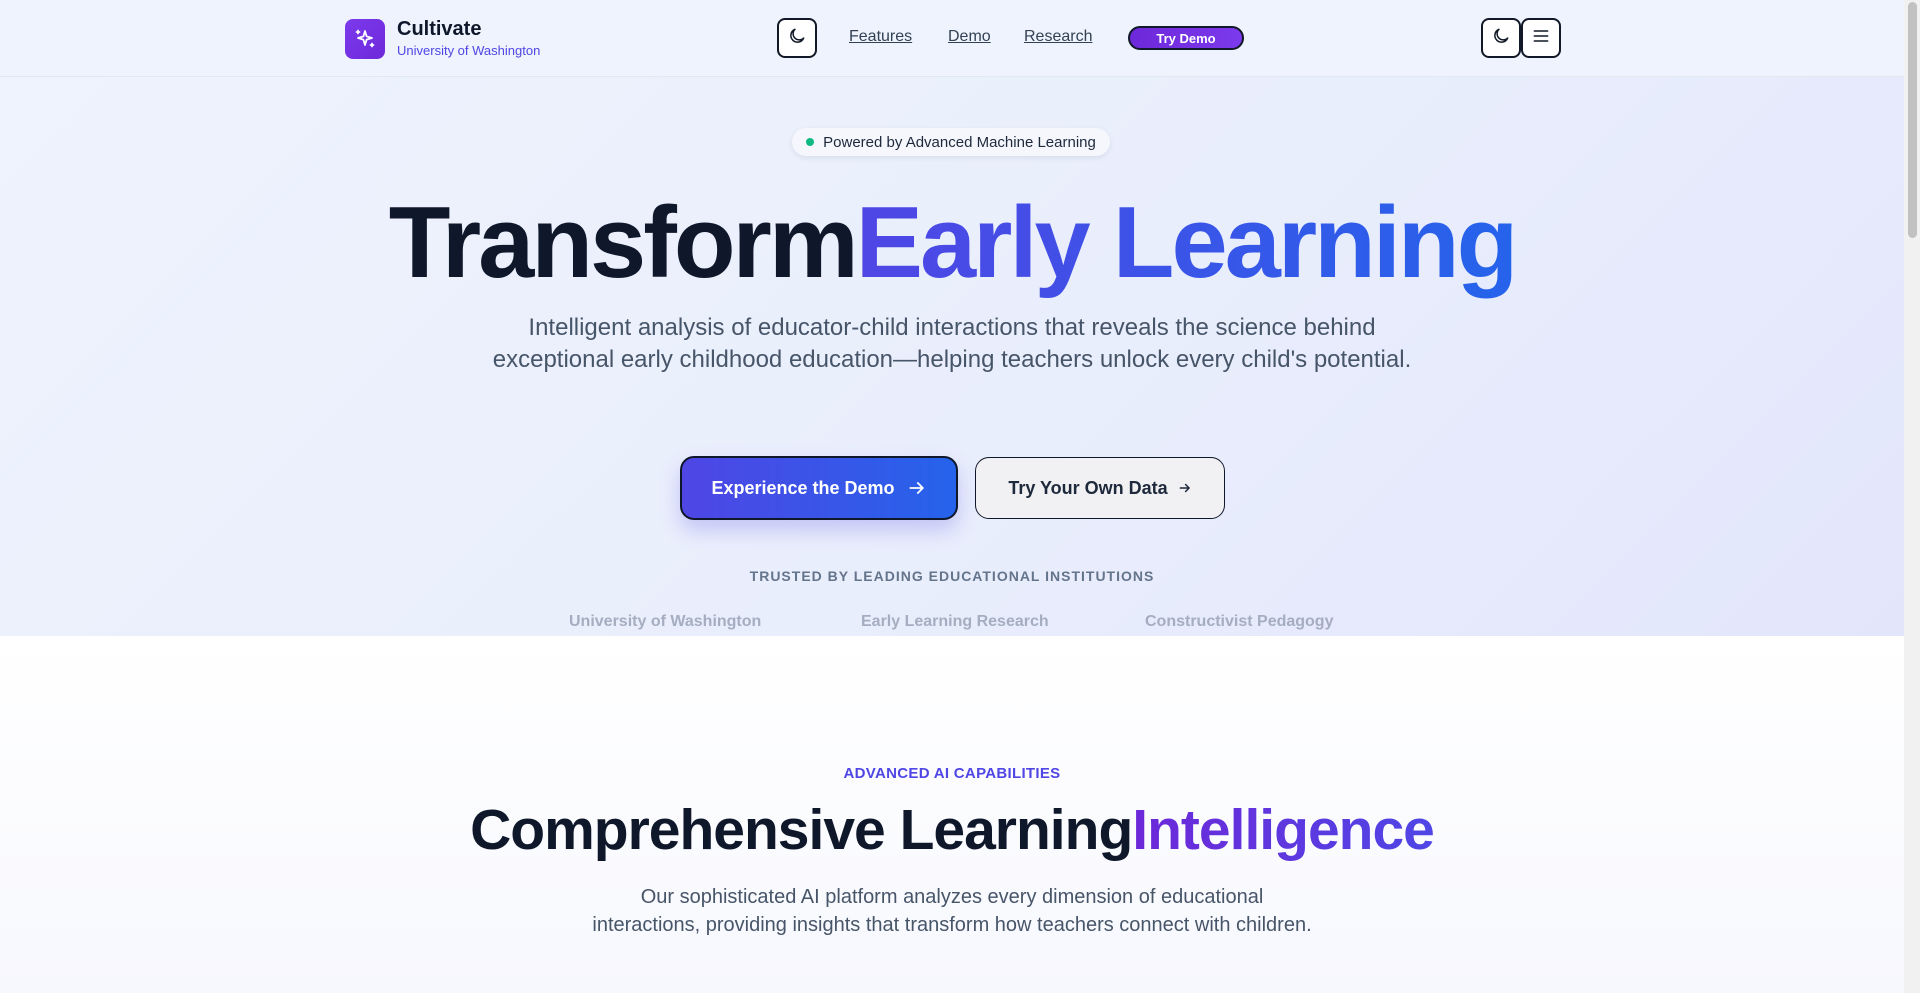 This screenshot has width=1920, height=993. I want to click on hero-title: TransformEarly Learning, so click(952, 243).